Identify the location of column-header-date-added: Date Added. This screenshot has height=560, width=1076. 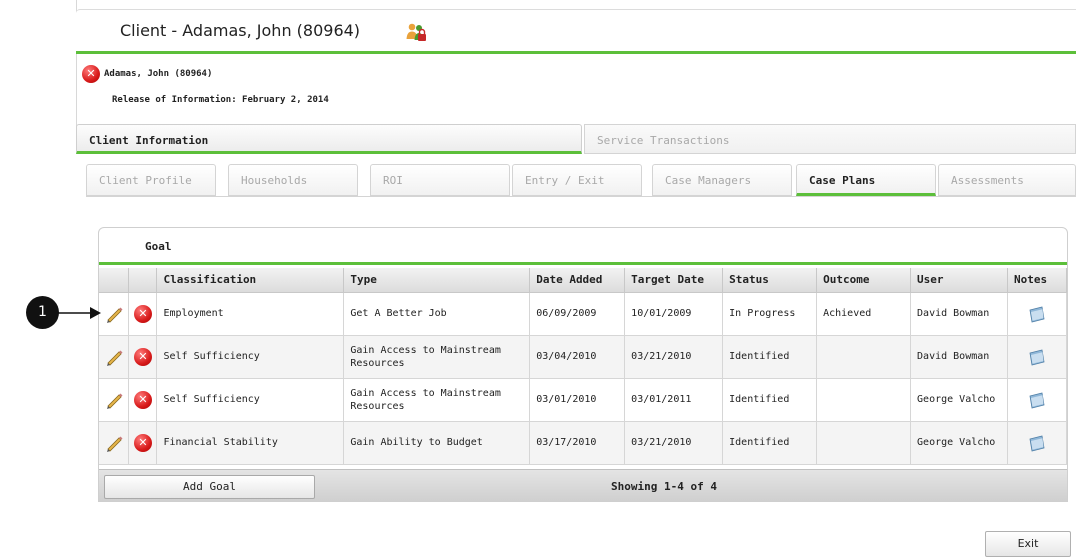
(577, 280).